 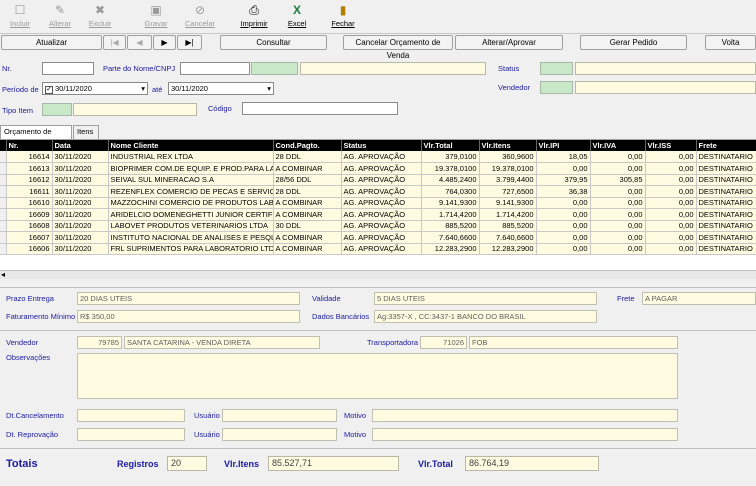 What do you see at coordinates (378, 287) in the screenshot?
I see `divider` at bounding box center [378, 287].